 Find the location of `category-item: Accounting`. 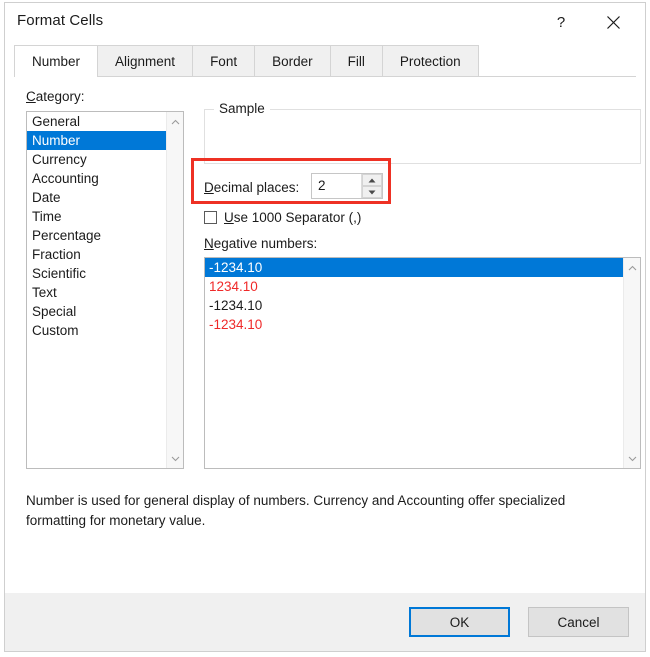

category-item: Accounting is located at coordinates (96, 178).